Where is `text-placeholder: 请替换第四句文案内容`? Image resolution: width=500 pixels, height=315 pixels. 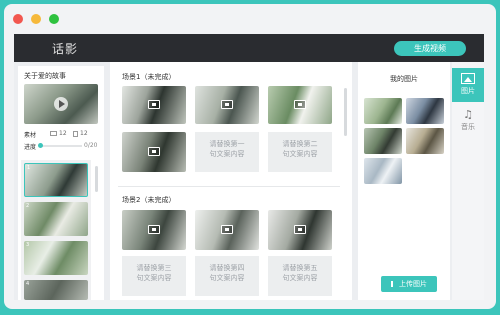
text-placeholder: 请替换第四句文案内容 is located at coordinates (227, 276).